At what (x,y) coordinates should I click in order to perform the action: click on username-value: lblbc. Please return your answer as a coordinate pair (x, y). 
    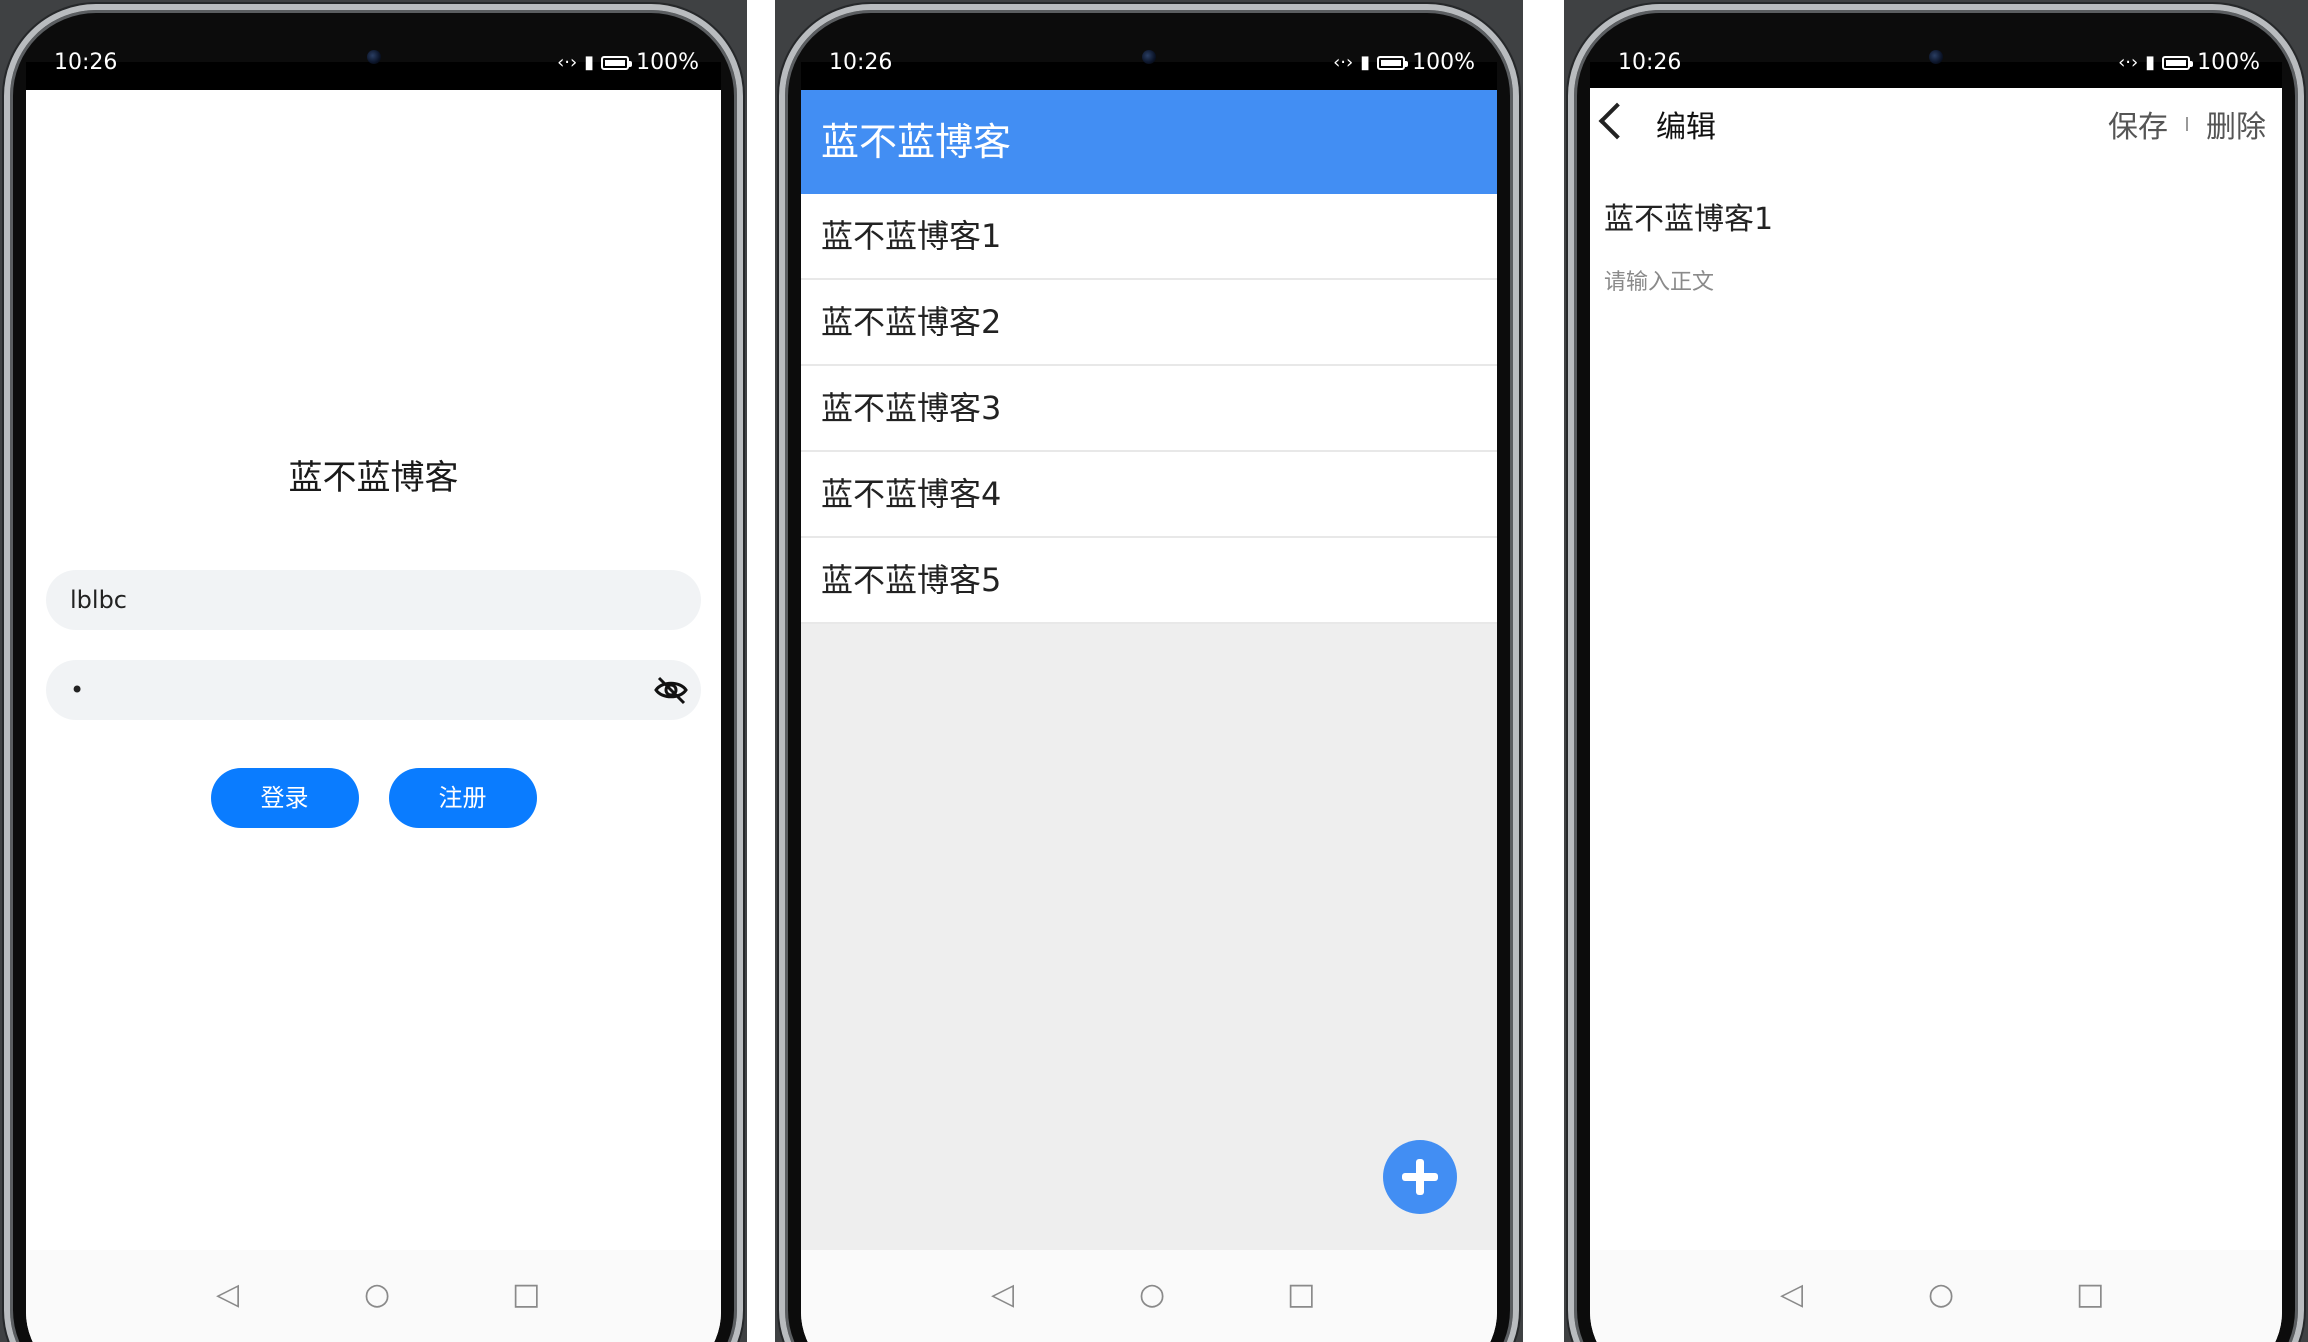
    Looking at the image, I should click on (98, 600).